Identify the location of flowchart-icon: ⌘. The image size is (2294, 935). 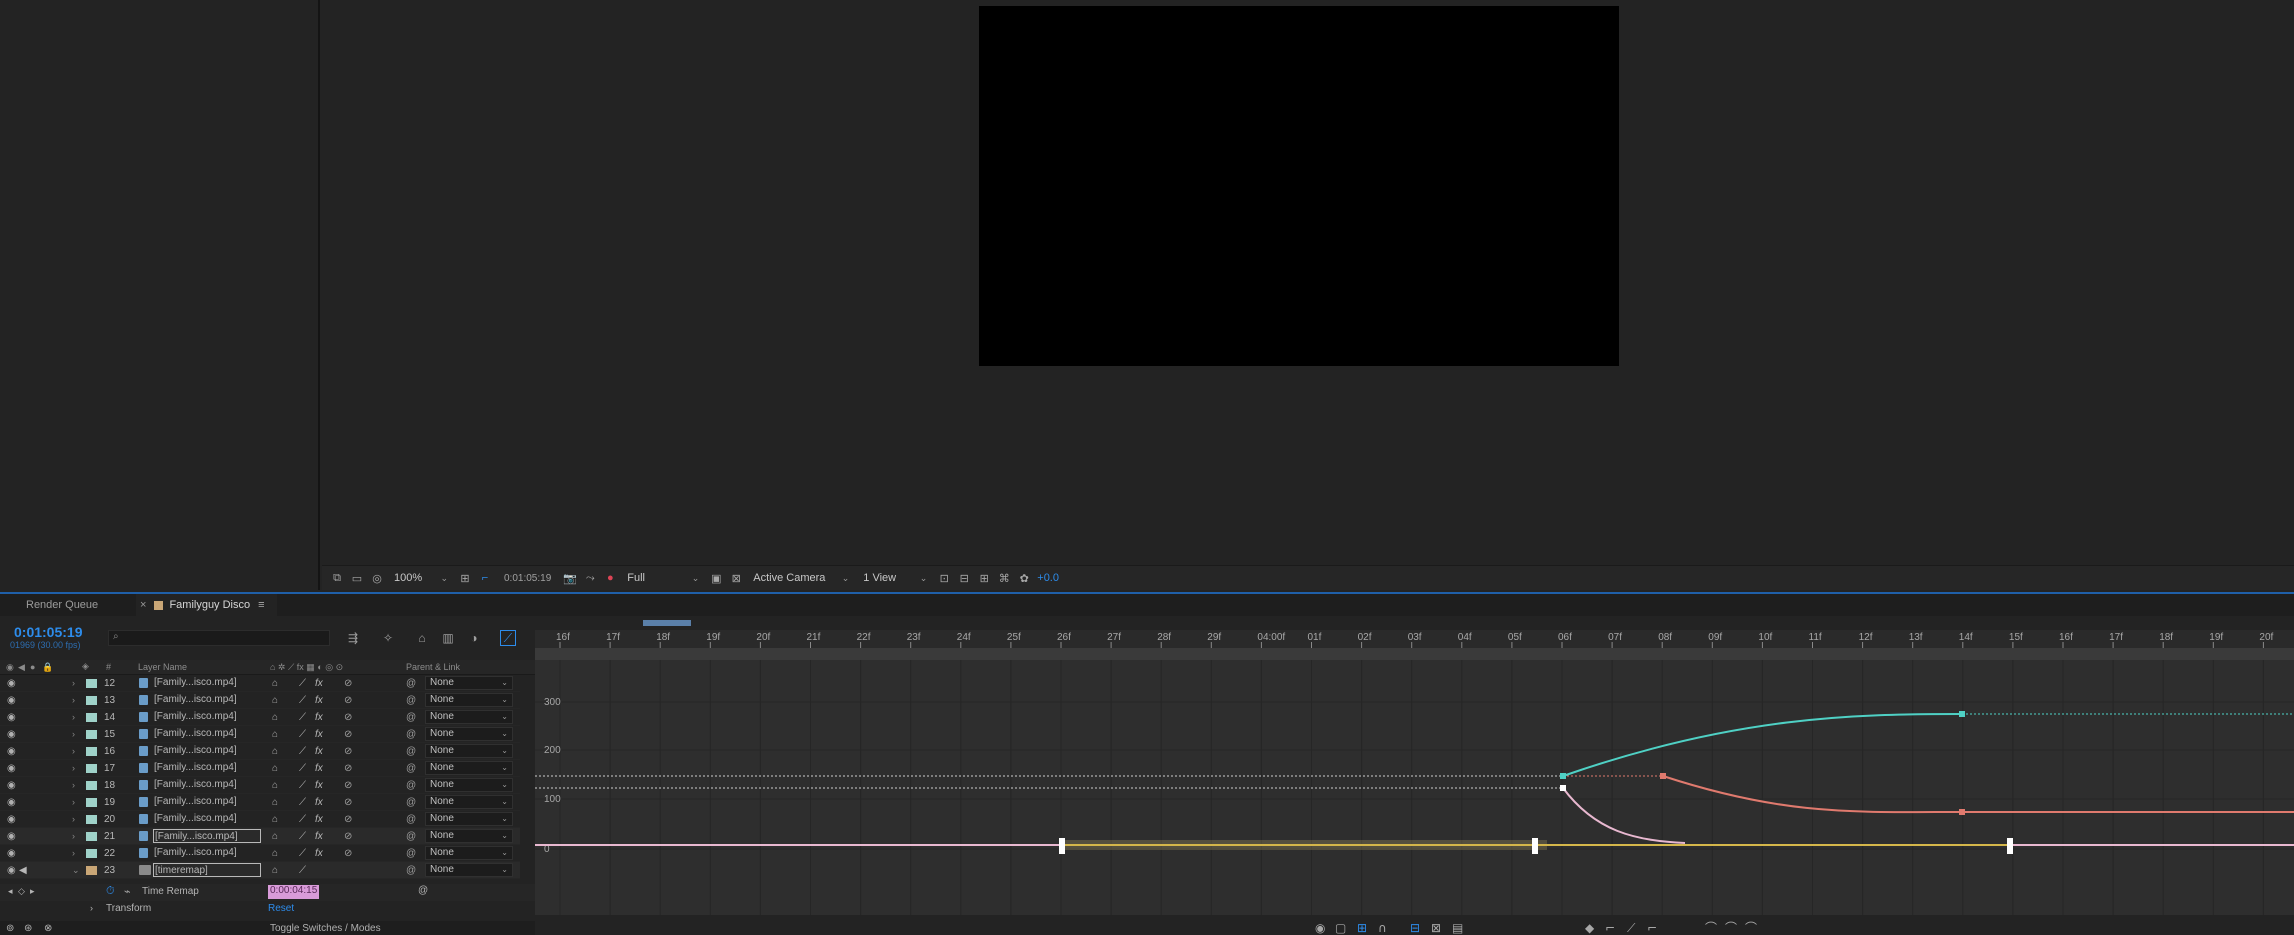
(1004, 578).